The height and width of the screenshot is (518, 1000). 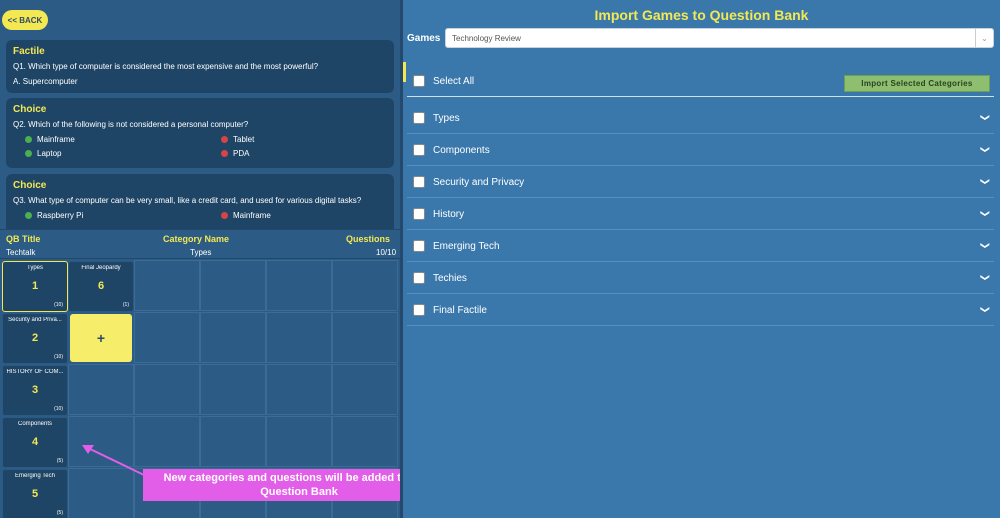 I want to click on category-tile-history: HISTORY OF COM... 3 (10), so click(x=35, y=390).